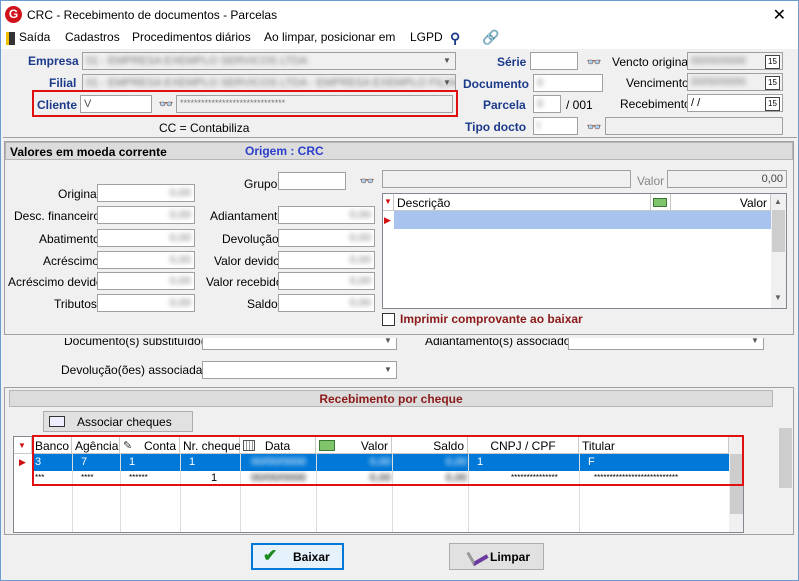 The image size is (799, 581). What do you see at coordinates (785, 461) in the screenshot?
I see `cheque-panel-scrollbar` at bounding box center [785, 461].